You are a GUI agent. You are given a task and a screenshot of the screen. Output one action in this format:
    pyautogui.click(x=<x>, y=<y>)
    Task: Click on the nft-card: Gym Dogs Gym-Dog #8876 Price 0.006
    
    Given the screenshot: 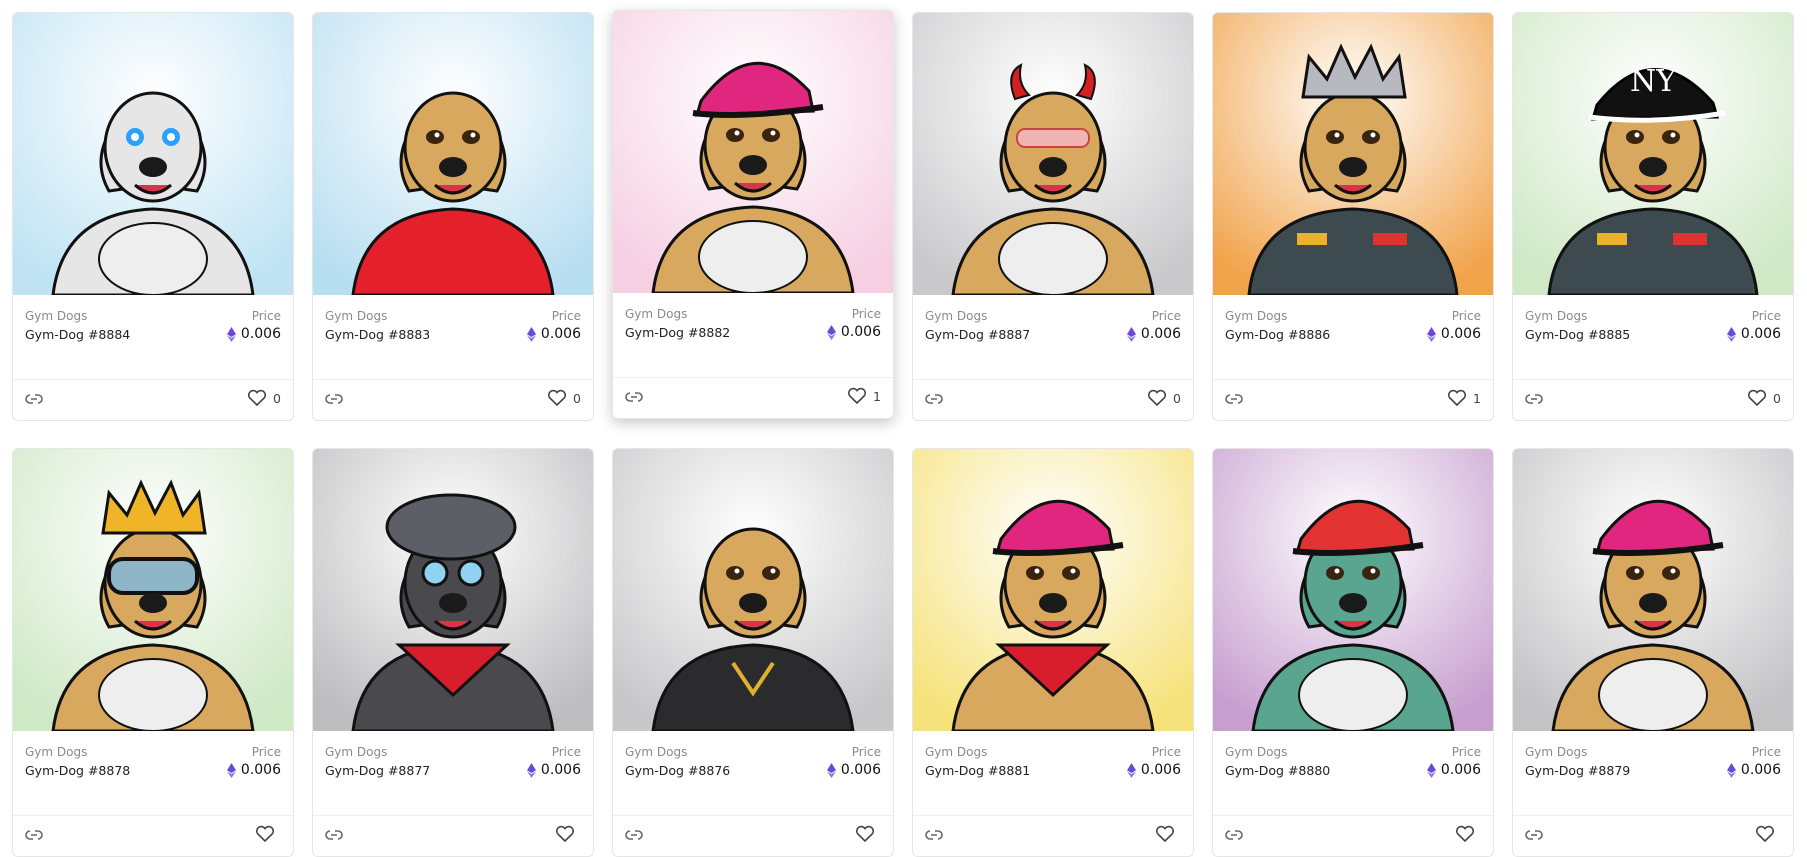 What is the action you would take?
    pyautogui.click(x=753, y=652)
    